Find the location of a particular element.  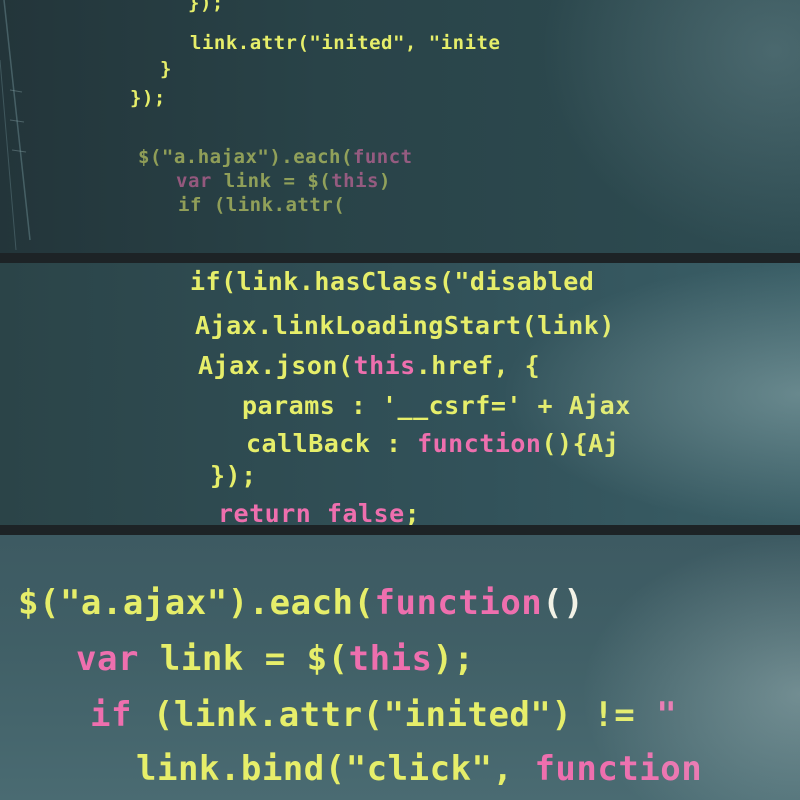

code-line: $("a.hajax").each(funct is located at coordinates (275, 157).